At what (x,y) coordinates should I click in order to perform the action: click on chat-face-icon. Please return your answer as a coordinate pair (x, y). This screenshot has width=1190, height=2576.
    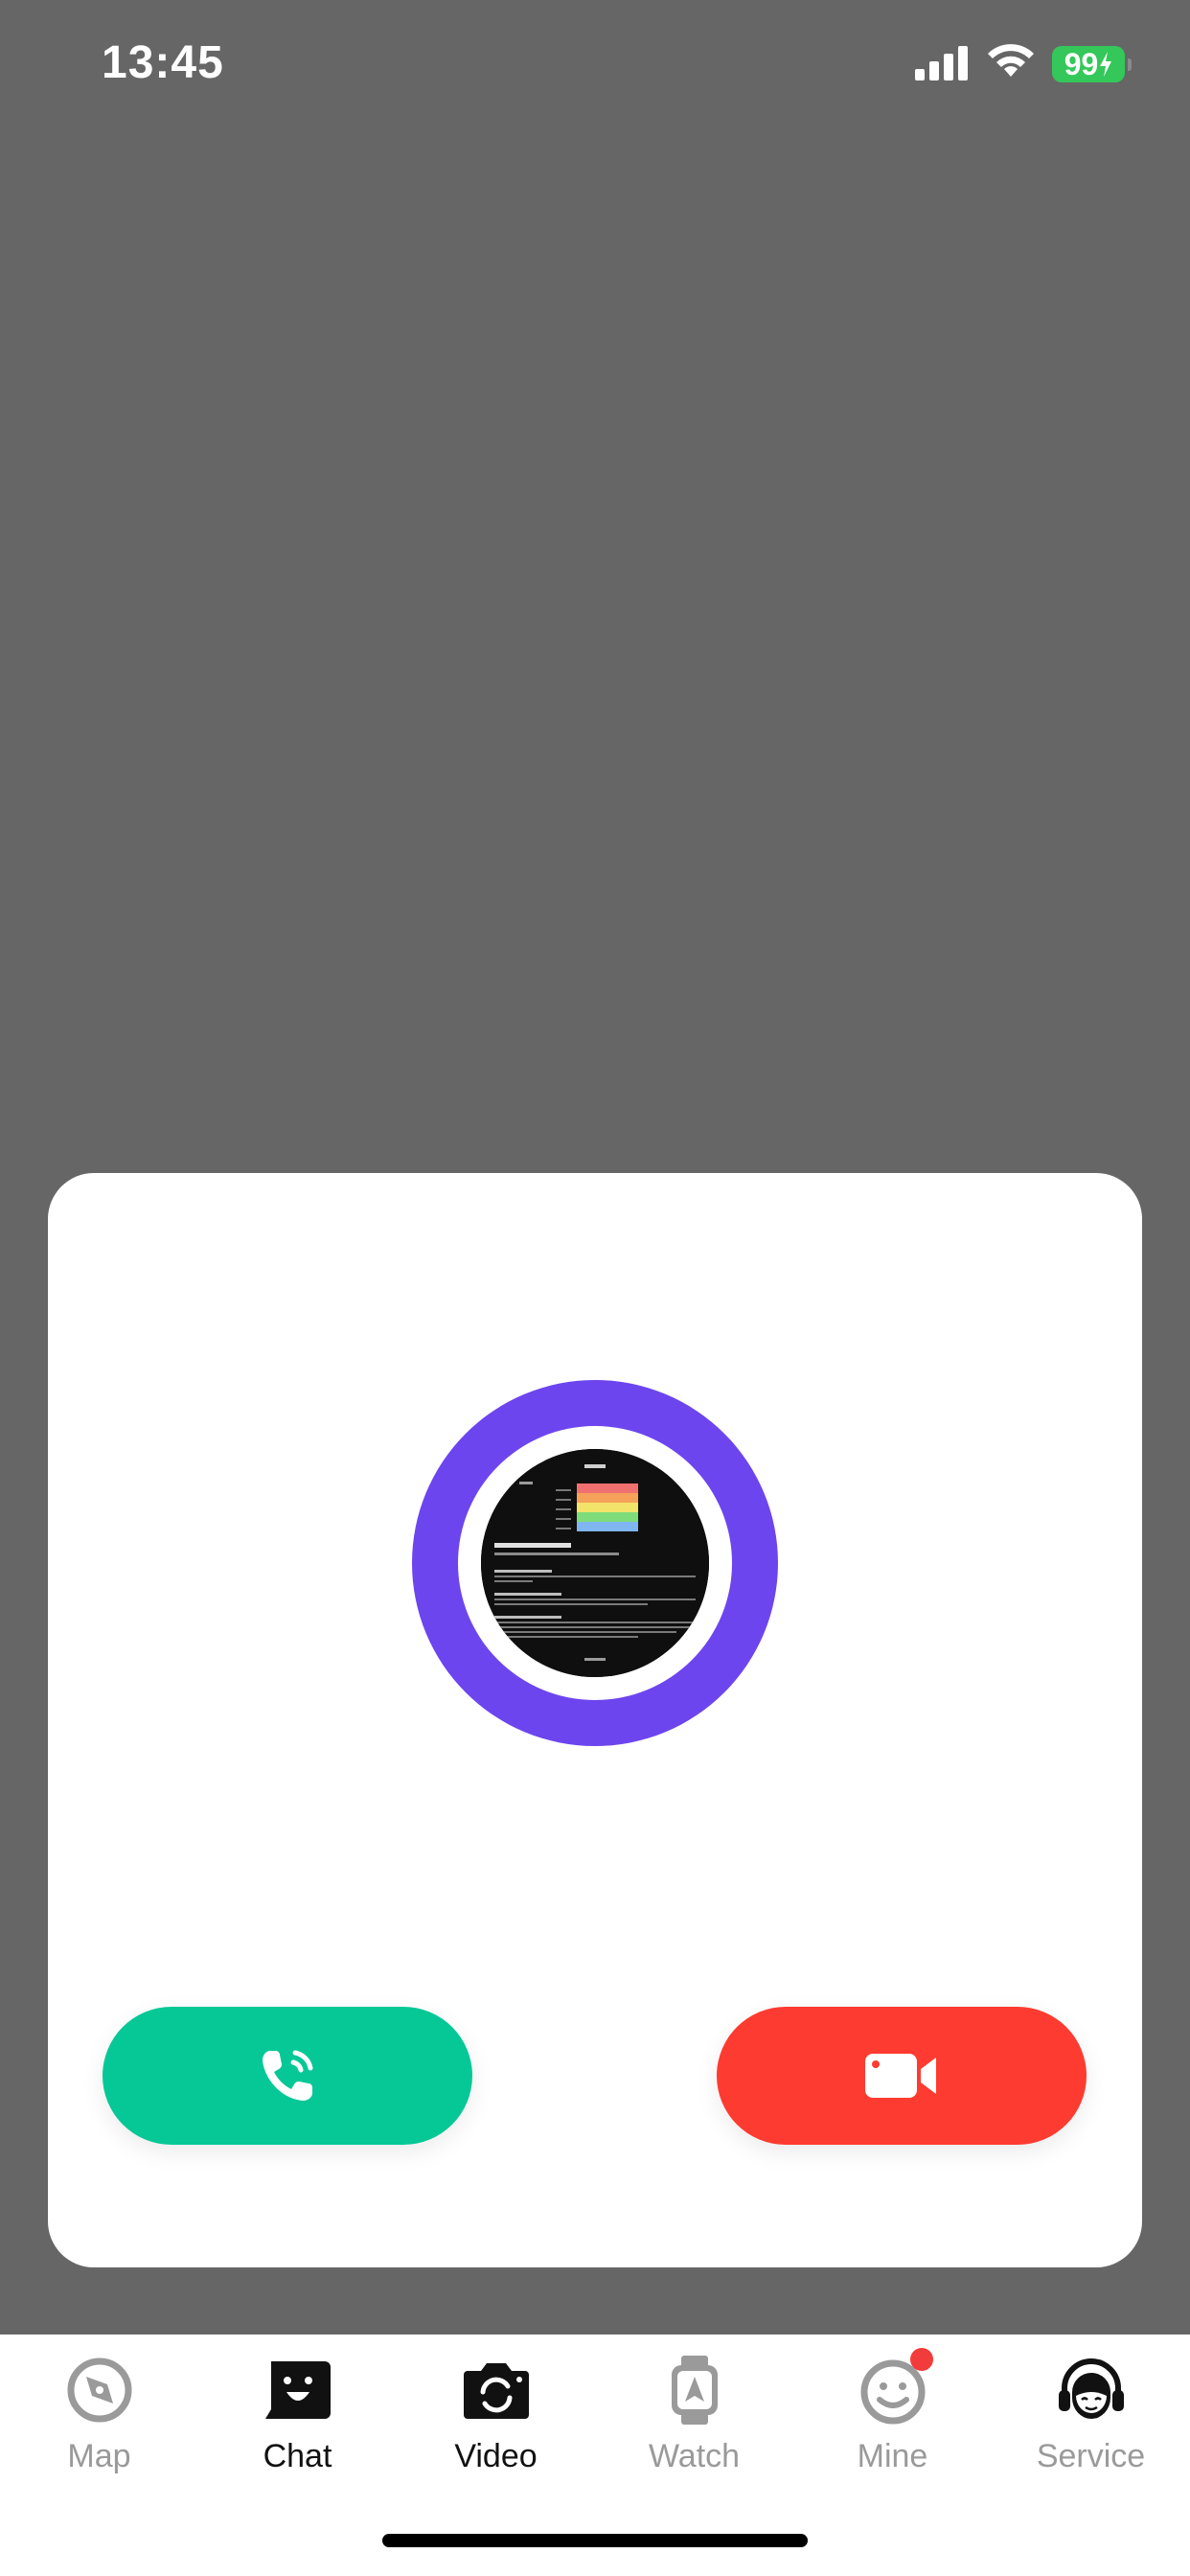
    Looking at the image, I should click on (297, 2390).